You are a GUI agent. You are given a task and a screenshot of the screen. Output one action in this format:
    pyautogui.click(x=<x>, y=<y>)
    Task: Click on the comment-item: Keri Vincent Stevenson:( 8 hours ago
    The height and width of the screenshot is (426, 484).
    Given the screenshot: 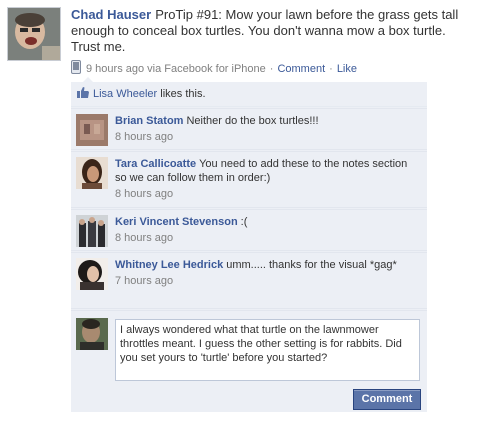 What is the action you would take?
    pyautogui.click(x=249, y=230)
    